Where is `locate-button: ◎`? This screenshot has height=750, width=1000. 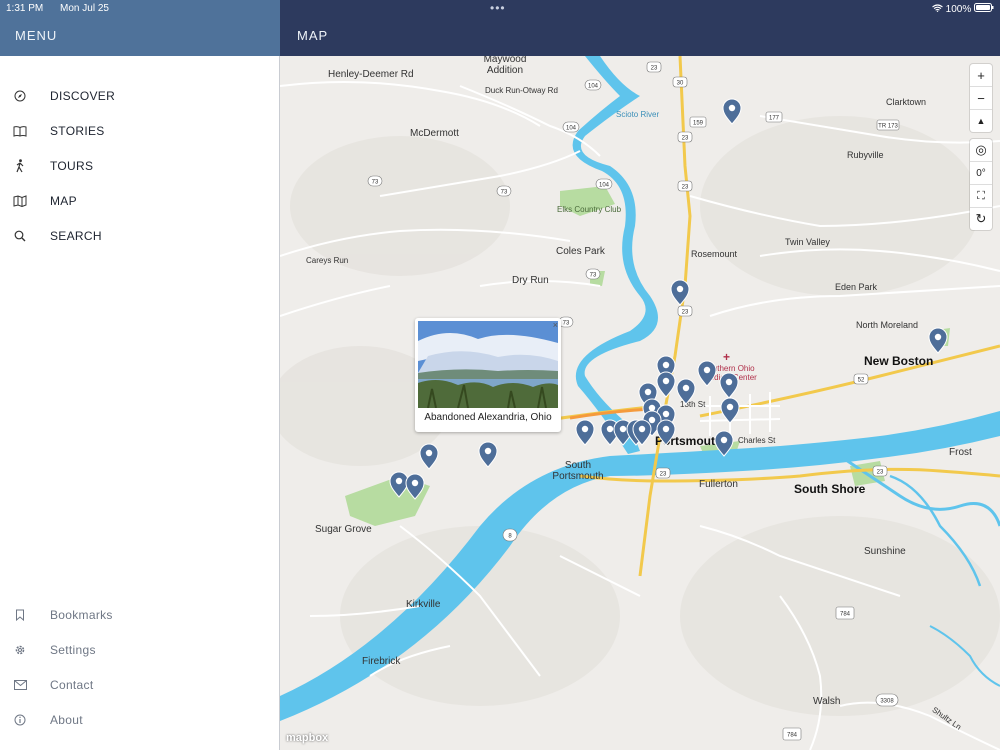
locate-button: ◎ is located at coordinates (981, 150).